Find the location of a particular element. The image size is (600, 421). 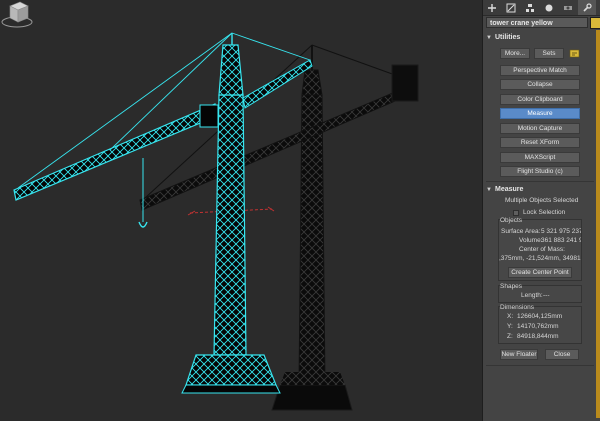

dimension-y-value: 14170,762mm is located at coordinates (538, 326).